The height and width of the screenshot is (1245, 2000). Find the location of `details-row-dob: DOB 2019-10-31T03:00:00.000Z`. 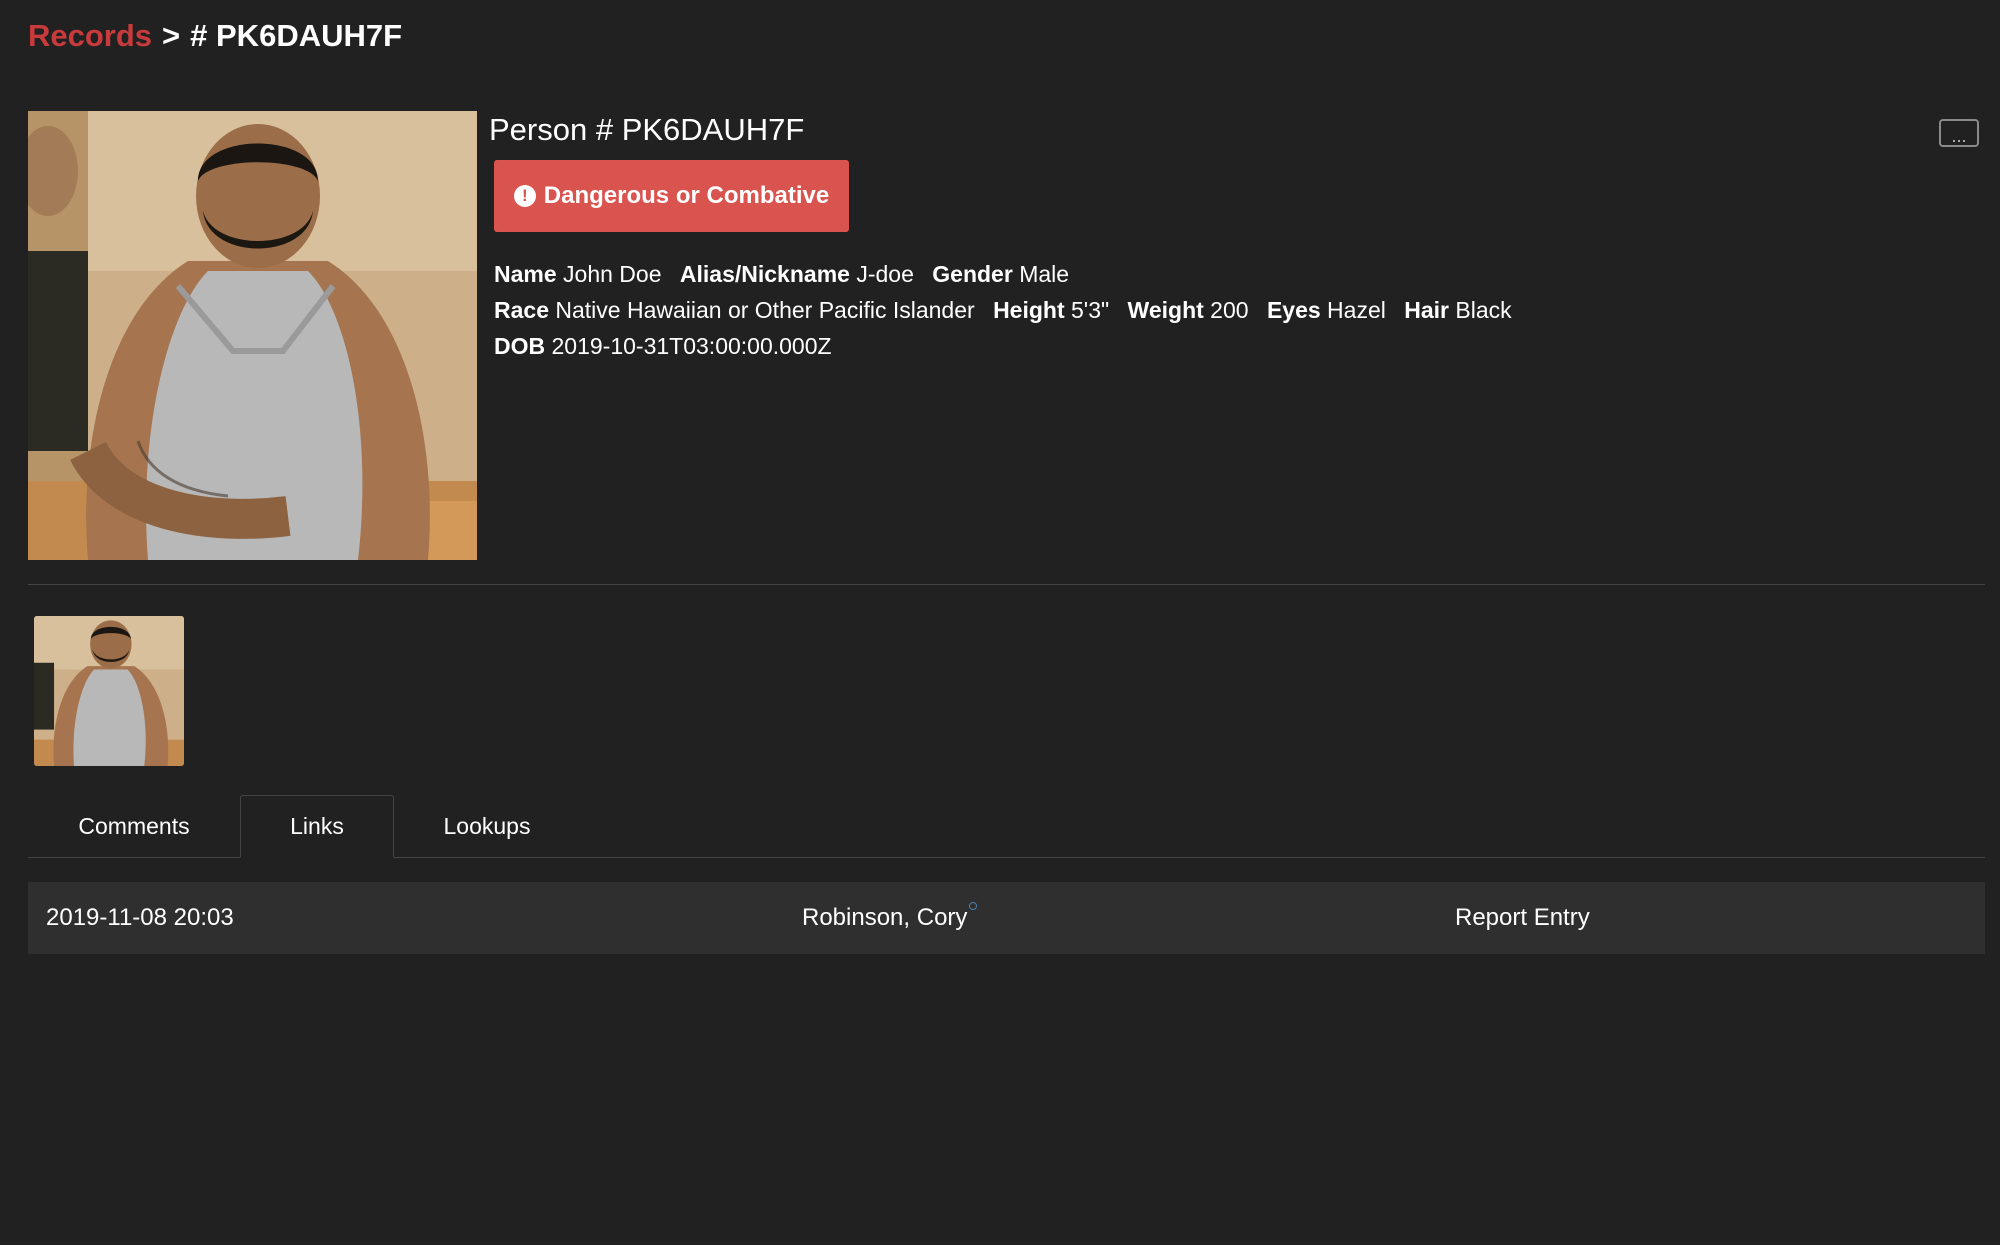

details-row-dob: DOB 2019-10-31T03:00:00.000Z is located at coordinates (1009, 346).